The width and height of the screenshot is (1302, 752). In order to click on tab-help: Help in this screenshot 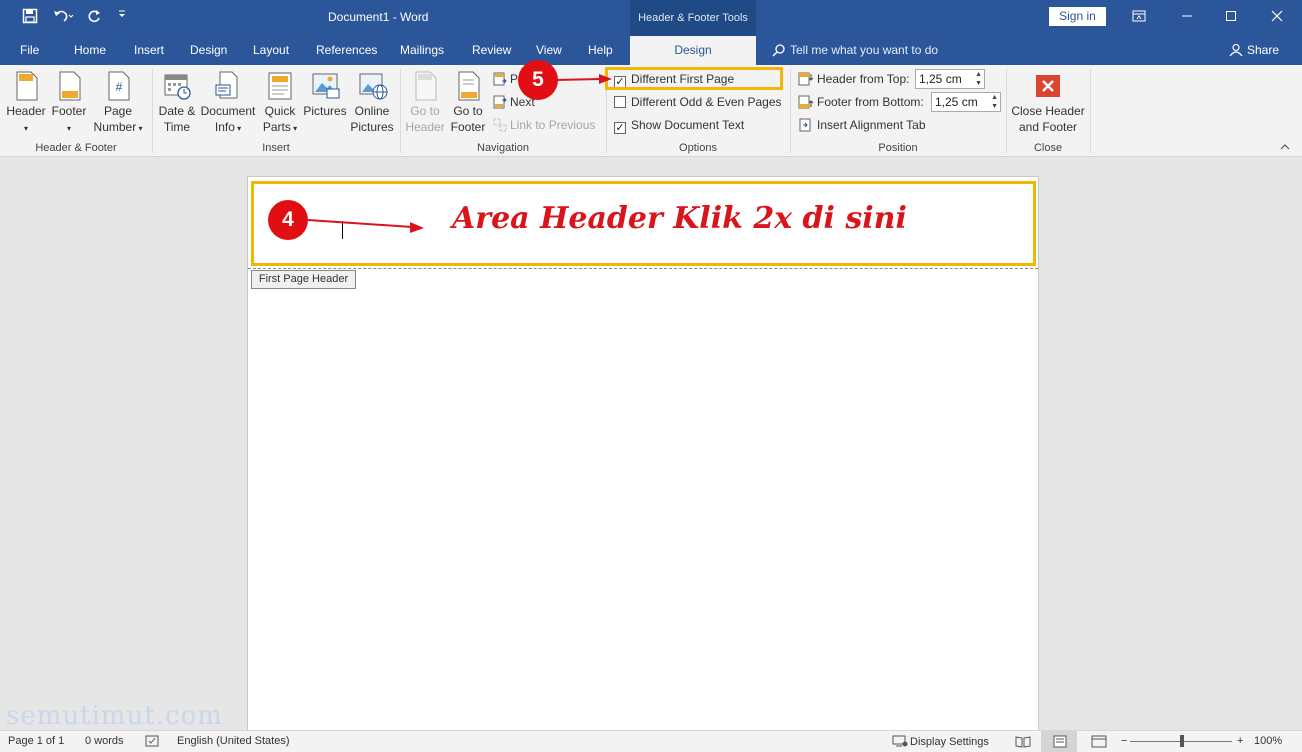, I will do `click(600, 50)`.